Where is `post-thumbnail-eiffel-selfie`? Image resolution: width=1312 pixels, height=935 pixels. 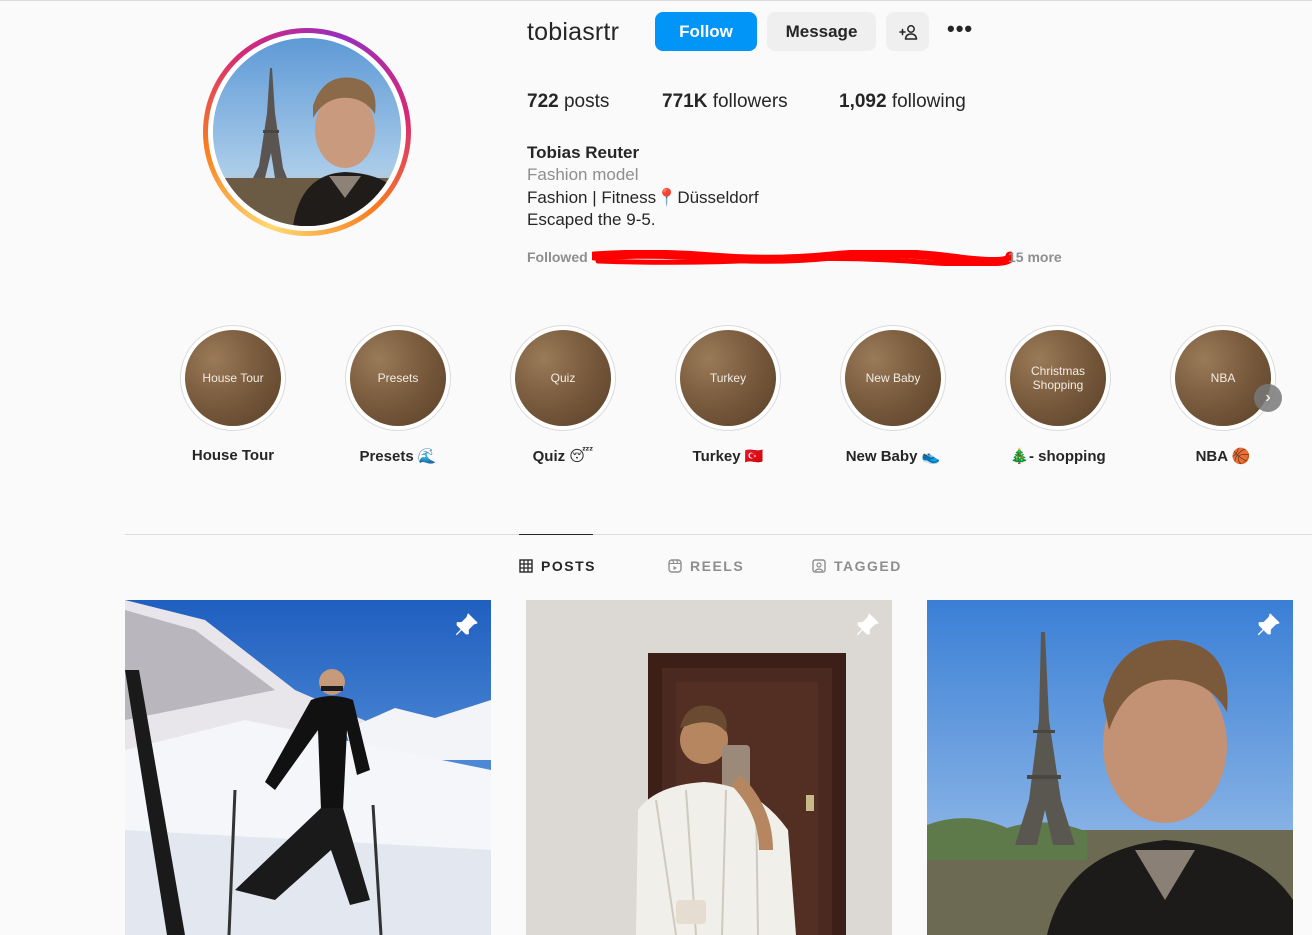 post-thumbnail-eiffel-selfie is located at coordinates (1110, 767).